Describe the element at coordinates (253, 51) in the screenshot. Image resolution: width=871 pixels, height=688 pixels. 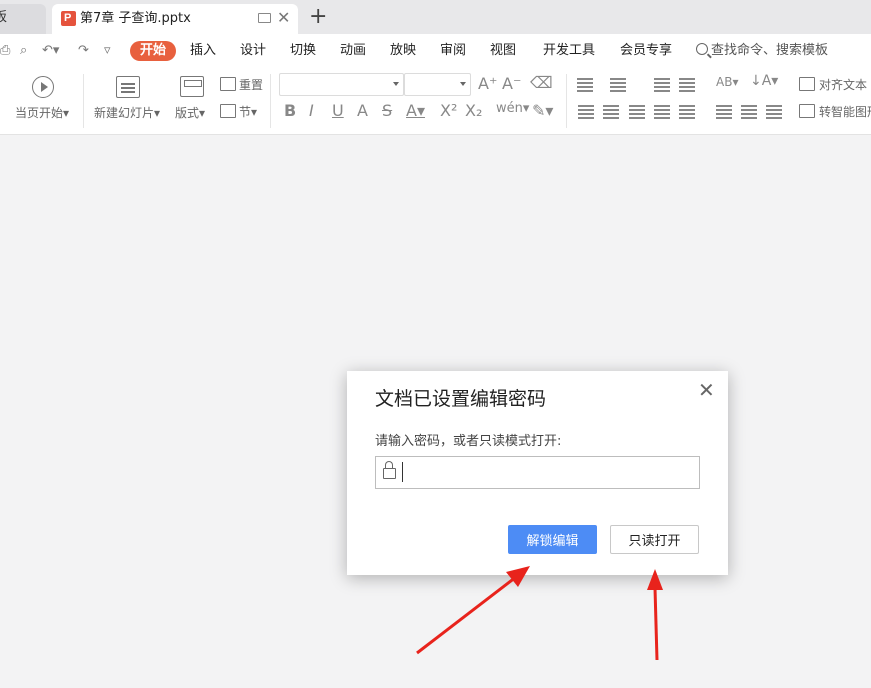
I see `menu-item-design: 设计` at that location.